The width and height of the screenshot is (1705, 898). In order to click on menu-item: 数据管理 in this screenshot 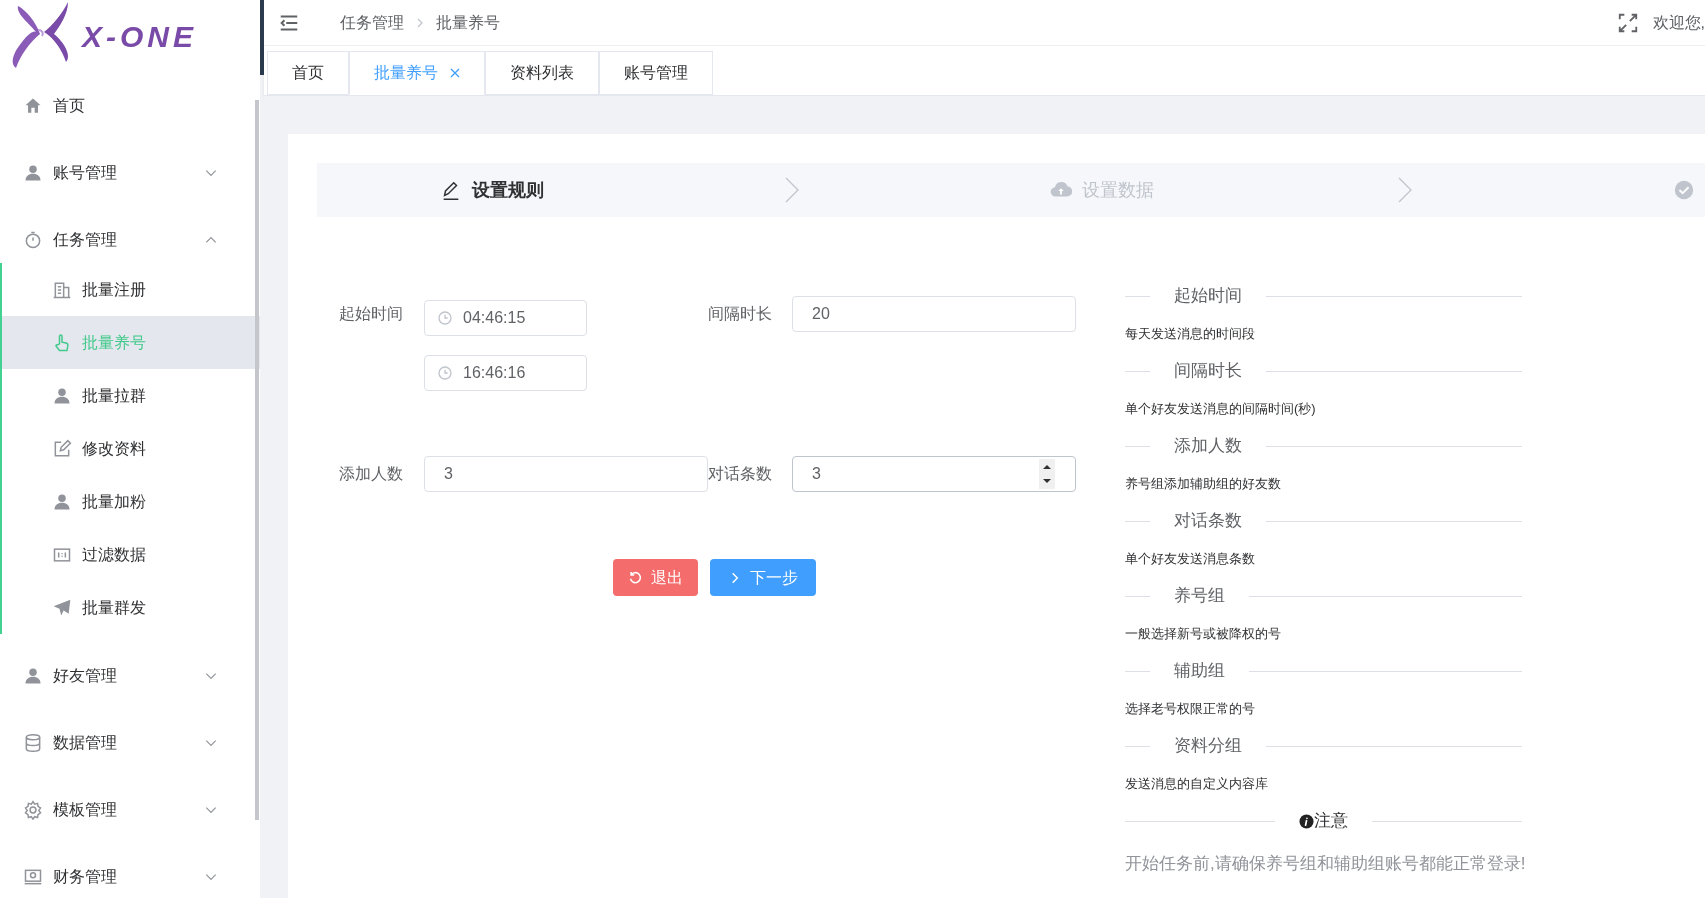, I will do `click(130, 742)`.